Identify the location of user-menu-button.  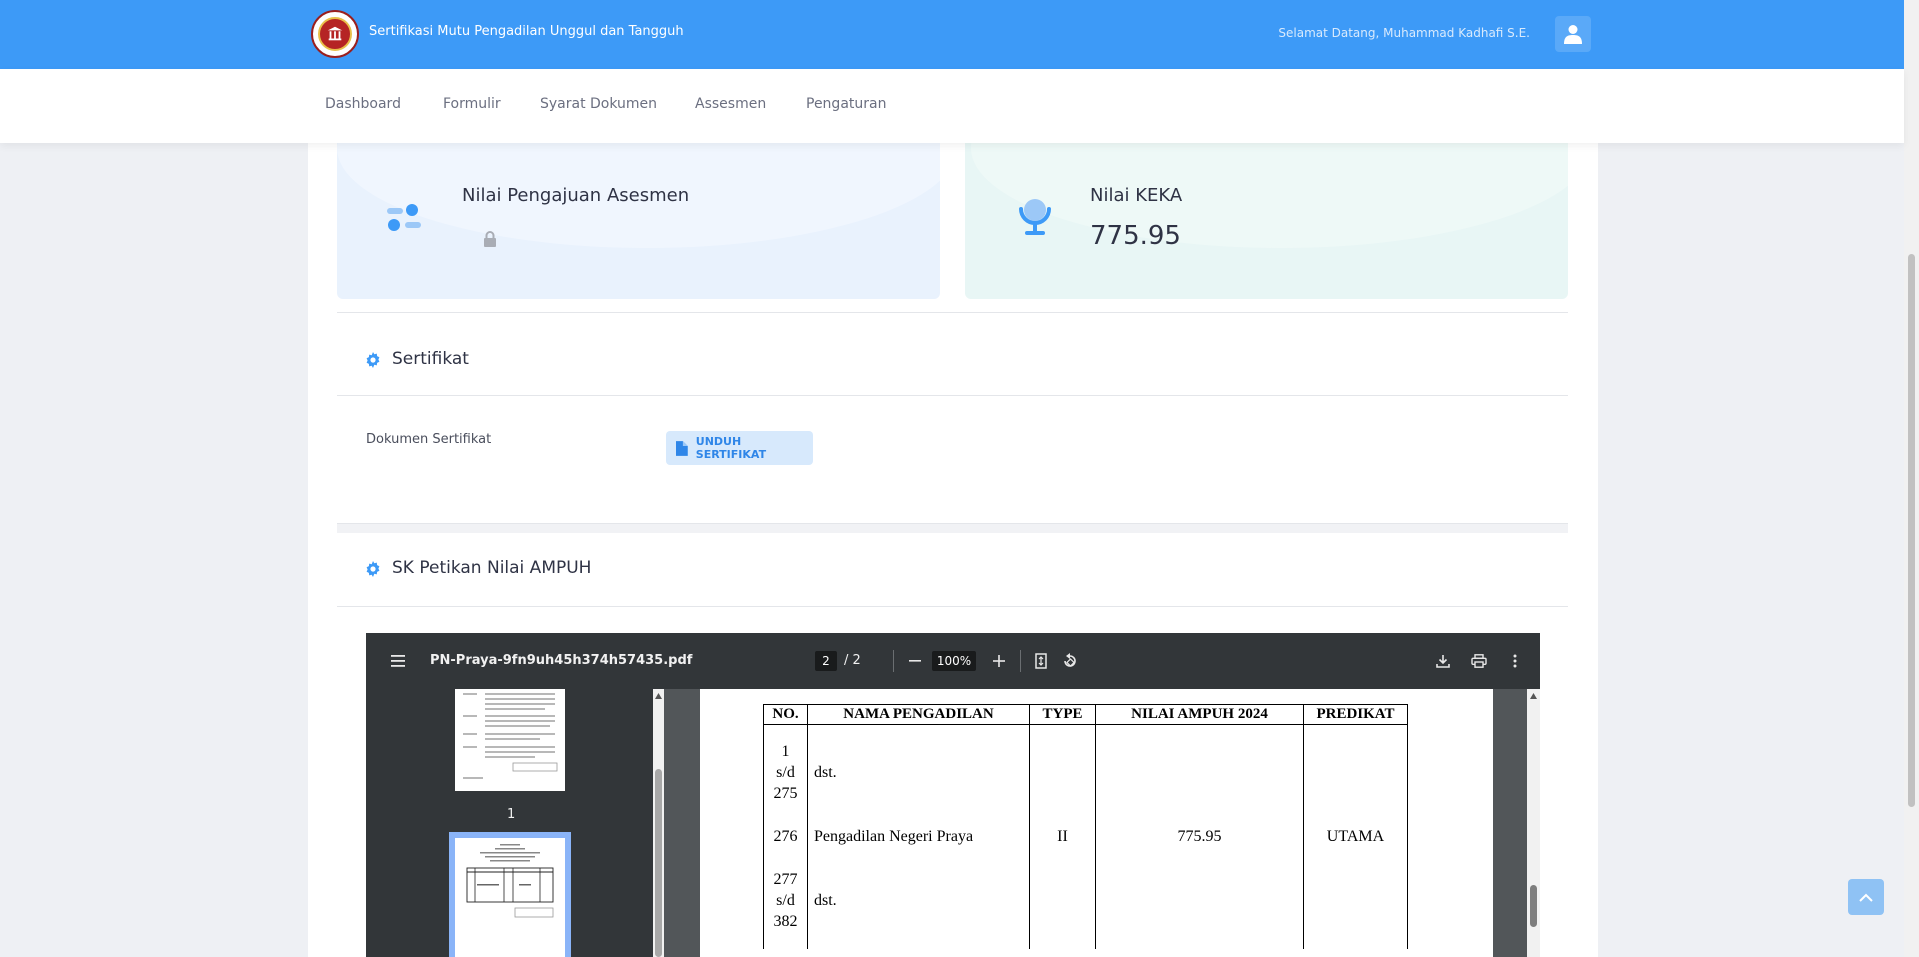
(1573, 34).